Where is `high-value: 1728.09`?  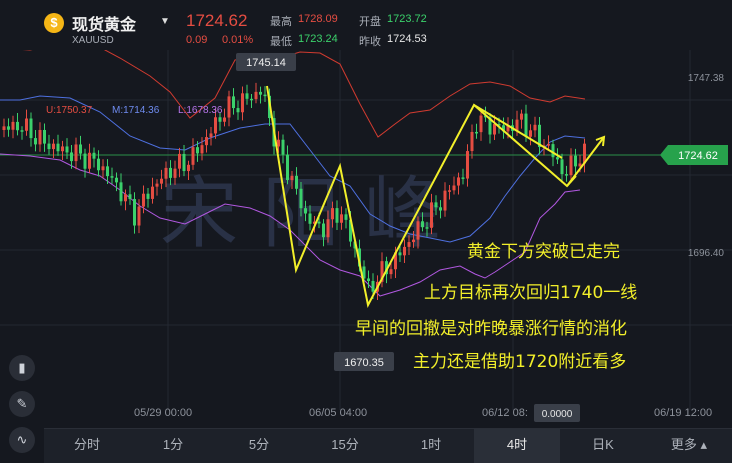
high-value: 1728.09 is located at coordinates (318, 19).